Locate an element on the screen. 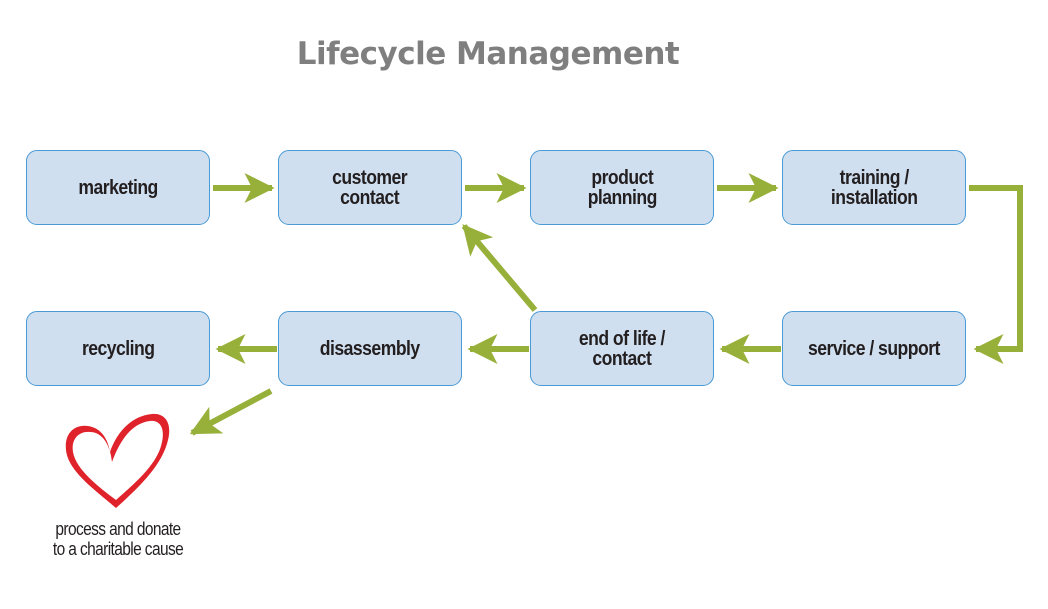  node-marketing: marketing is located at coordinates (118, 187).